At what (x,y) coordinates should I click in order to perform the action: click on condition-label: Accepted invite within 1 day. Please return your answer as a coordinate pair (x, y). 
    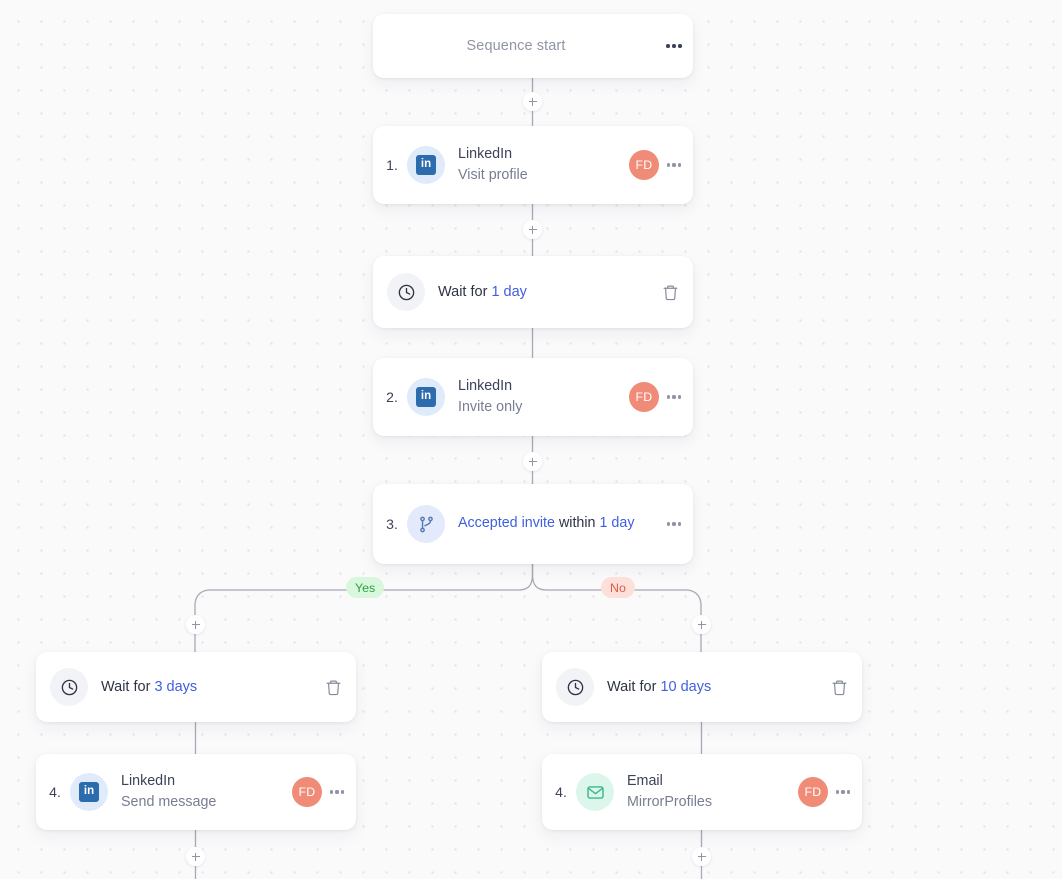
    Looking at the image, I should click on (552, 523).